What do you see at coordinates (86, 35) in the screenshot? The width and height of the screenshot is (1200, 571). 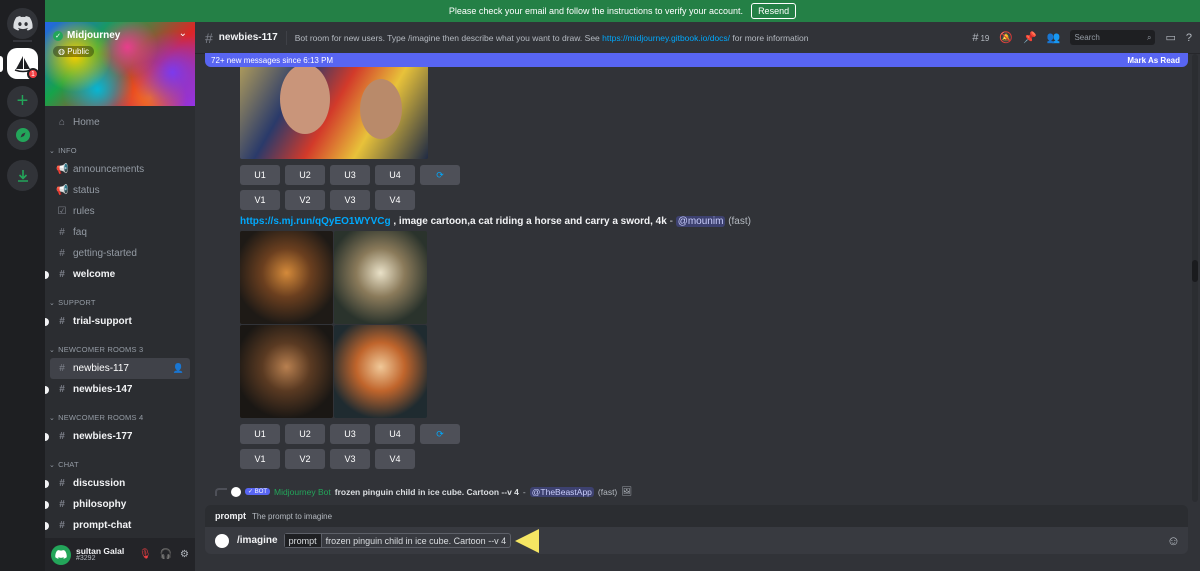 I see `server-name: ✓ Midjourney` at bounding box center [86, 35].